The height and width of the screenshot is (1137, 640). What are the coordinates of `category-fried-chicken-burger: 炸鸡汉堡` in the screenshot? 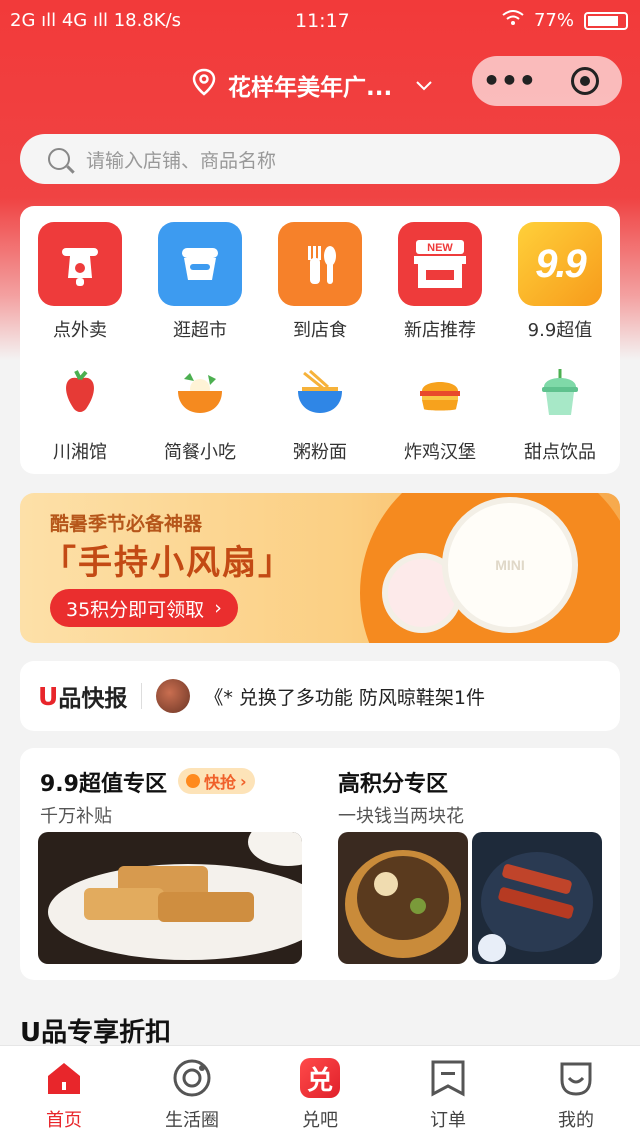 It's located at (440, 415).